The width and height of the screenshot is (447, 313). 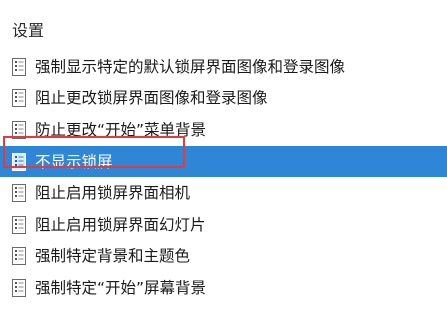 What do you see at coordinates (113, 193) in the screenshot?
I see `setting-label: 阻止启用锁屏界面相机` at bounding box center [113, 193].